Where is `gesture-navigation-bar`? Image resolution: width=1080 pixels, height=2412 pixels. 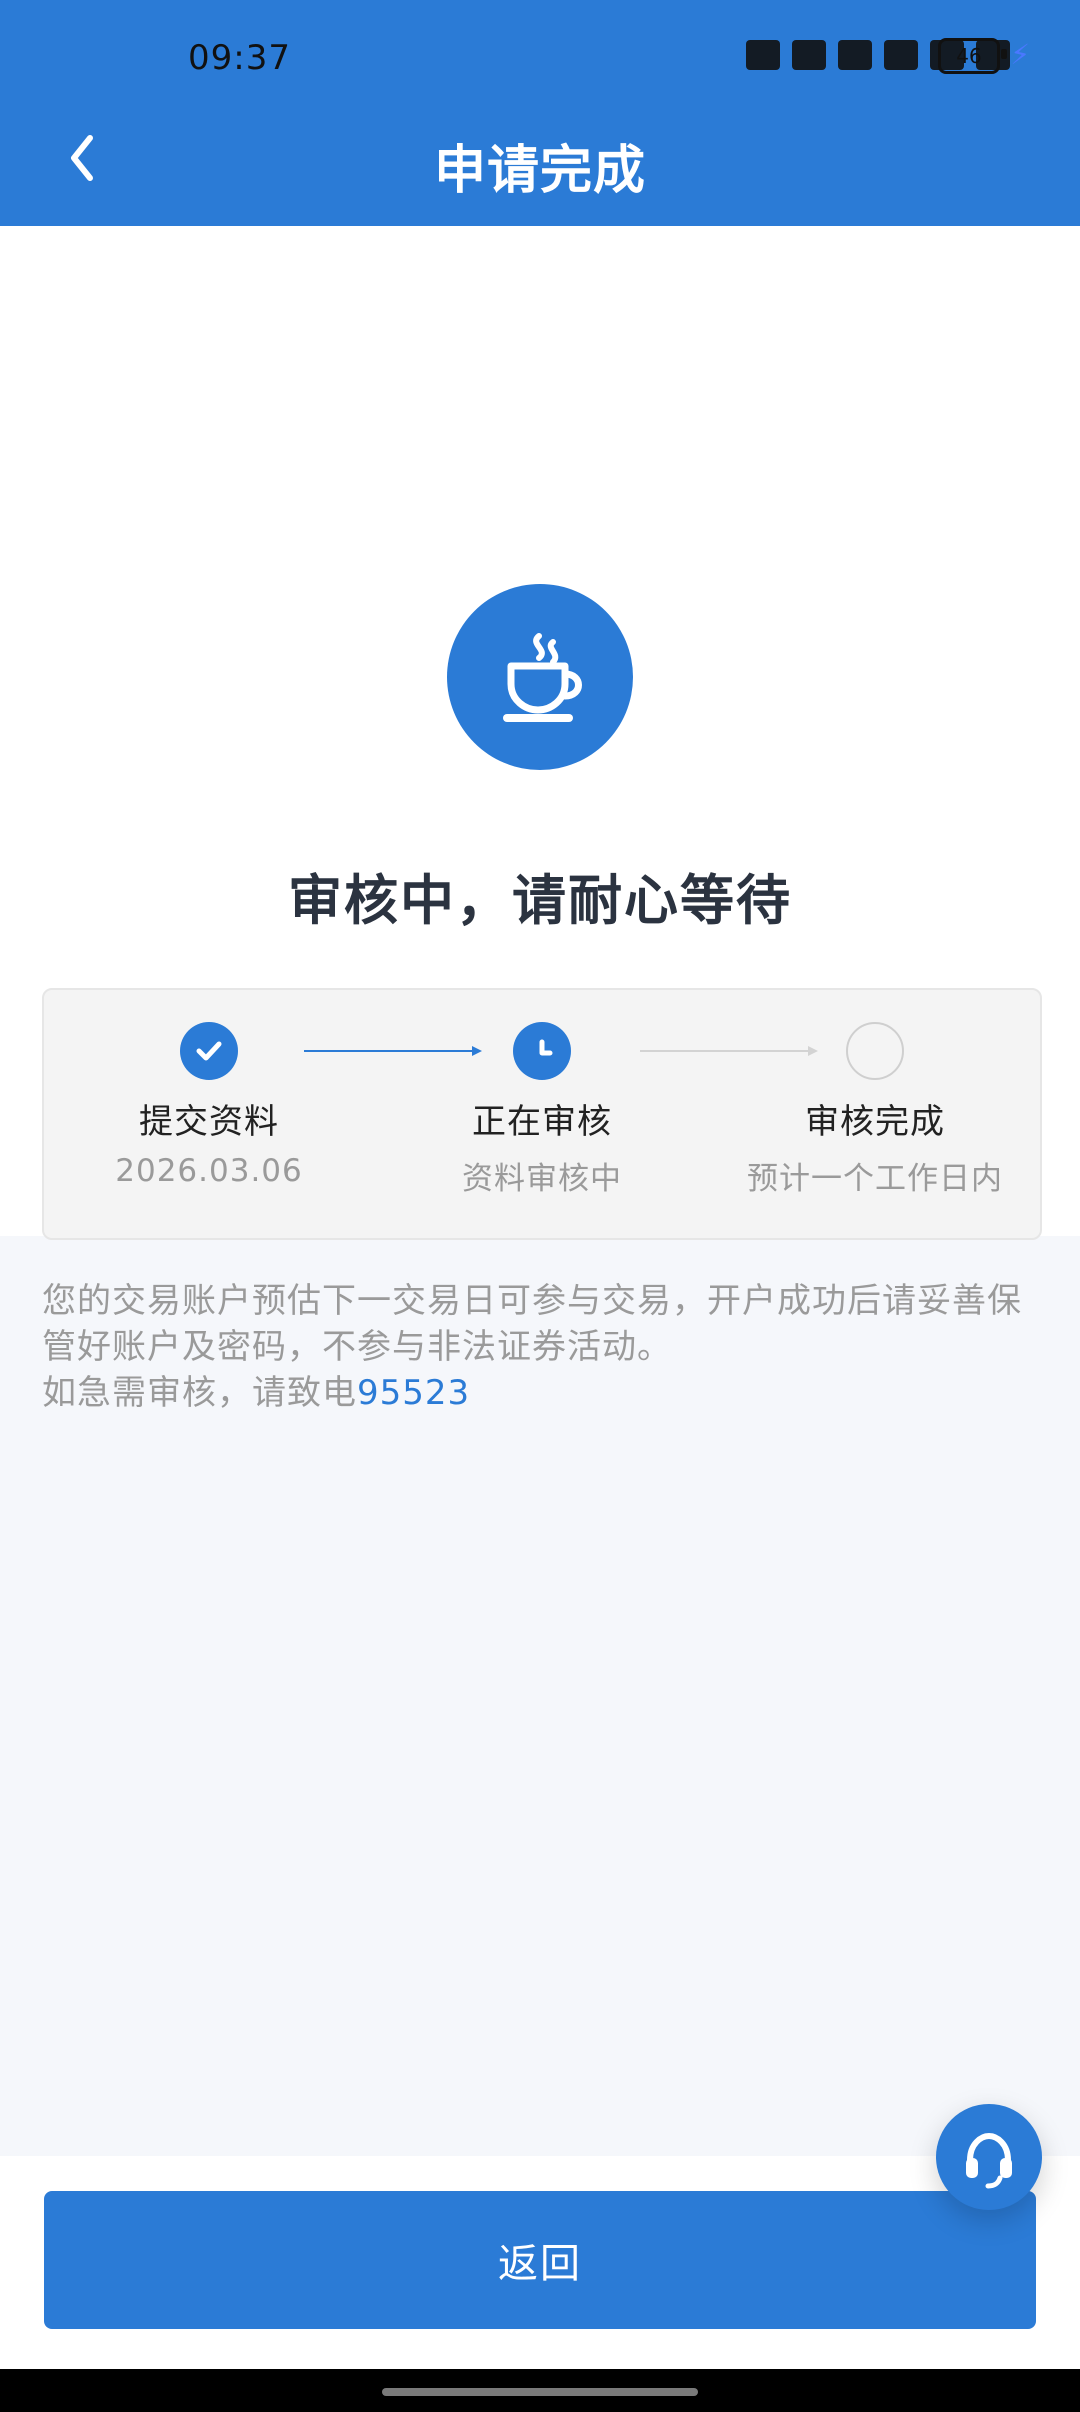 gesture-navigation-bar is located at coordinates (540, 2390).